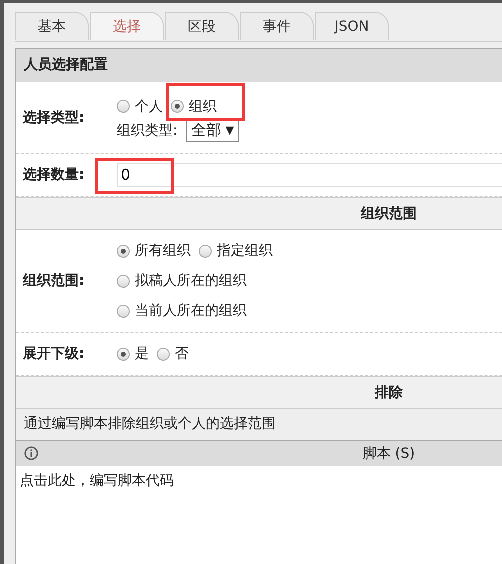 Image resolution: width=502 pixels, height=564 pixels. I want to click on radio-label: 当前人所在的组织, so click(191, 311).